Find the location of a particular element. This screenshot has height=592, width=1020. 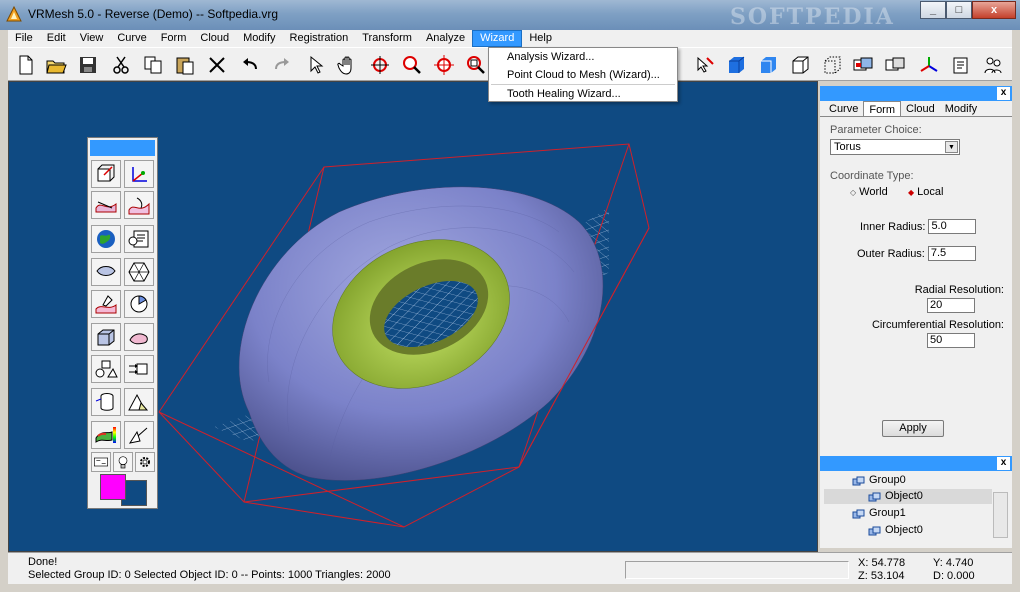

tab-form: Form is located at coordinates (882, 108).